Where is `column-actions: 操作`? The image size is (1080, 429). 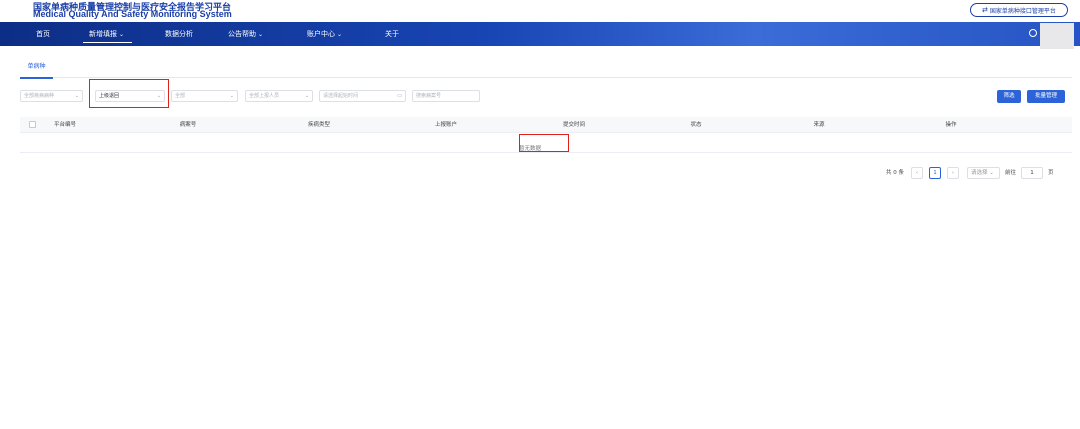
column-actions: 操作 is located at coordinates (951, 125).